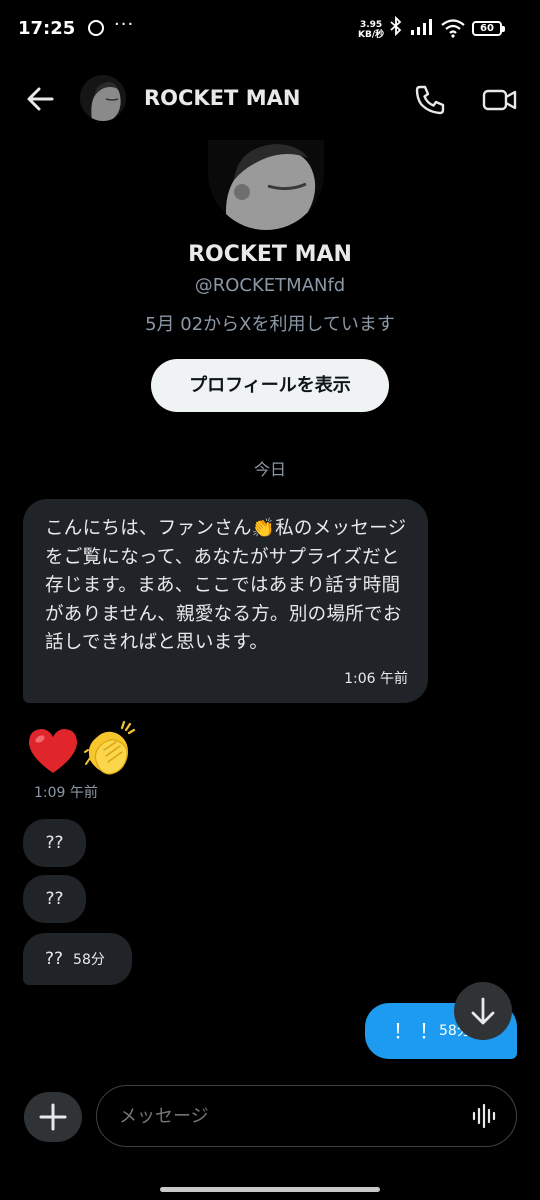  Describe the element at coordinates (83, 755) in the screenshot. I see `incoming-emoji-message` at that location.